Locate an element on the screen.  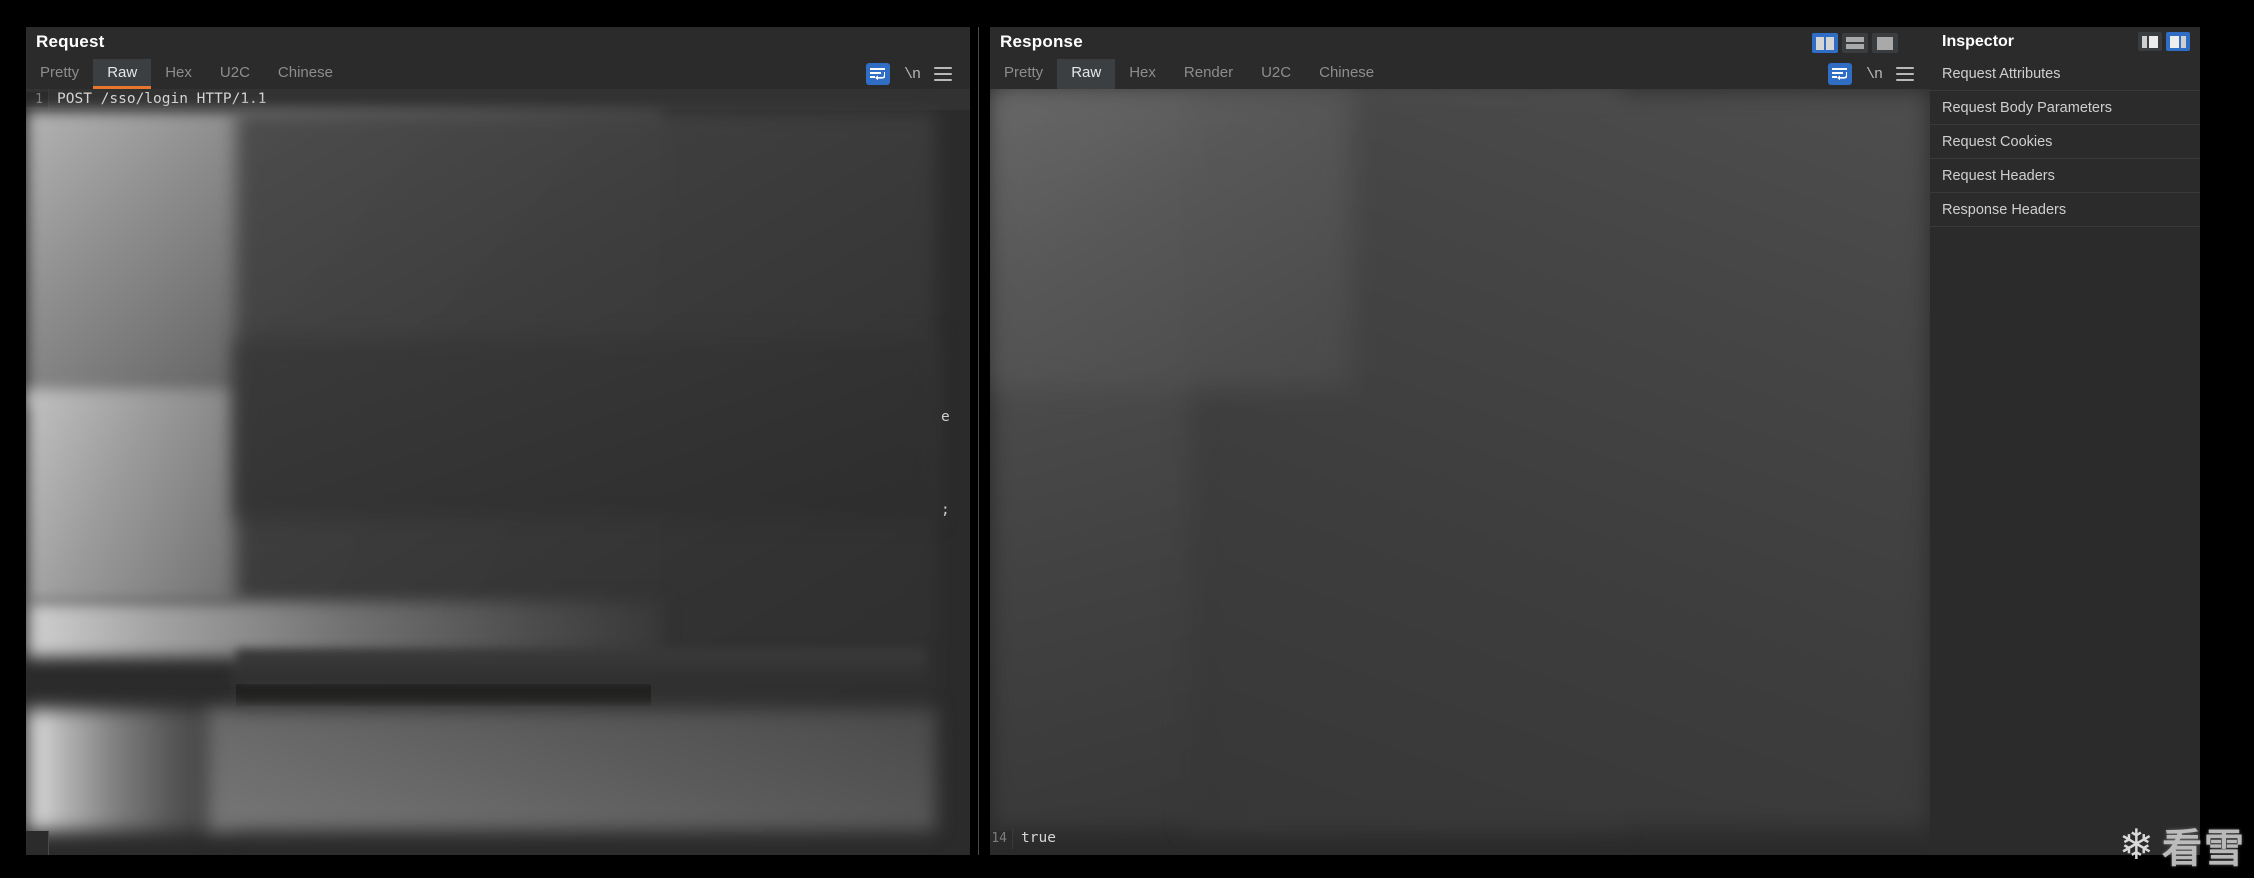
response-tab-tools: \n is located at coordinates (1870, 74).